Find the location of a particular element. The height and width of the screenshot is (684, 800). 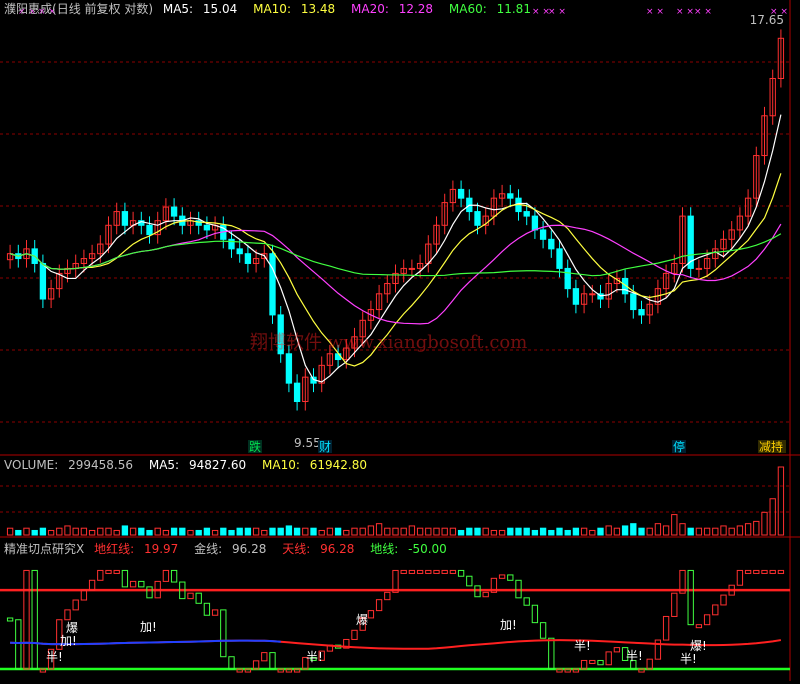

sky-line-label: 天线: is located at coordinates (296, 549).